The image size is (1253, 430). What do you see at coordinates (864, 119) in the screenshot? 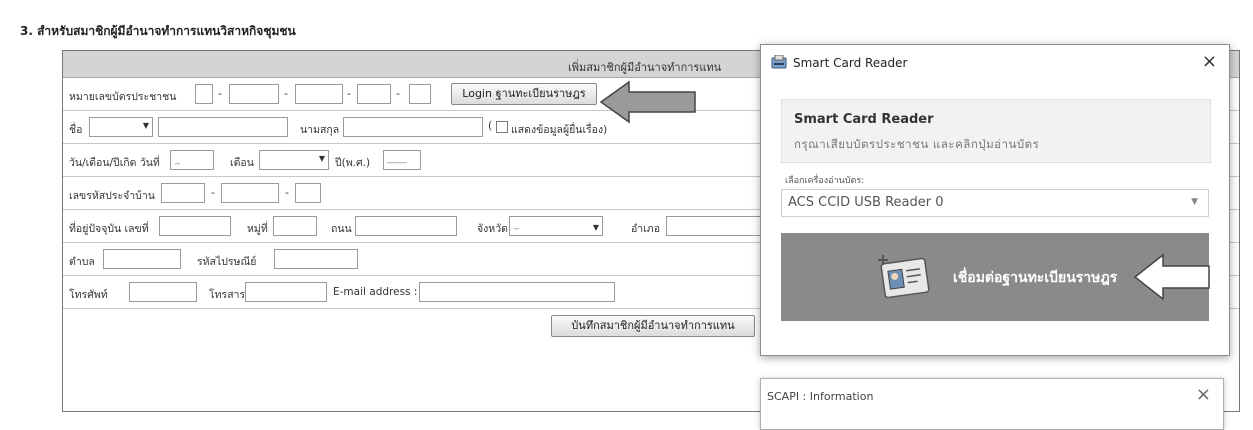
I see `panel-heading: Smart Card Reader` at bounding box center [864, 119].